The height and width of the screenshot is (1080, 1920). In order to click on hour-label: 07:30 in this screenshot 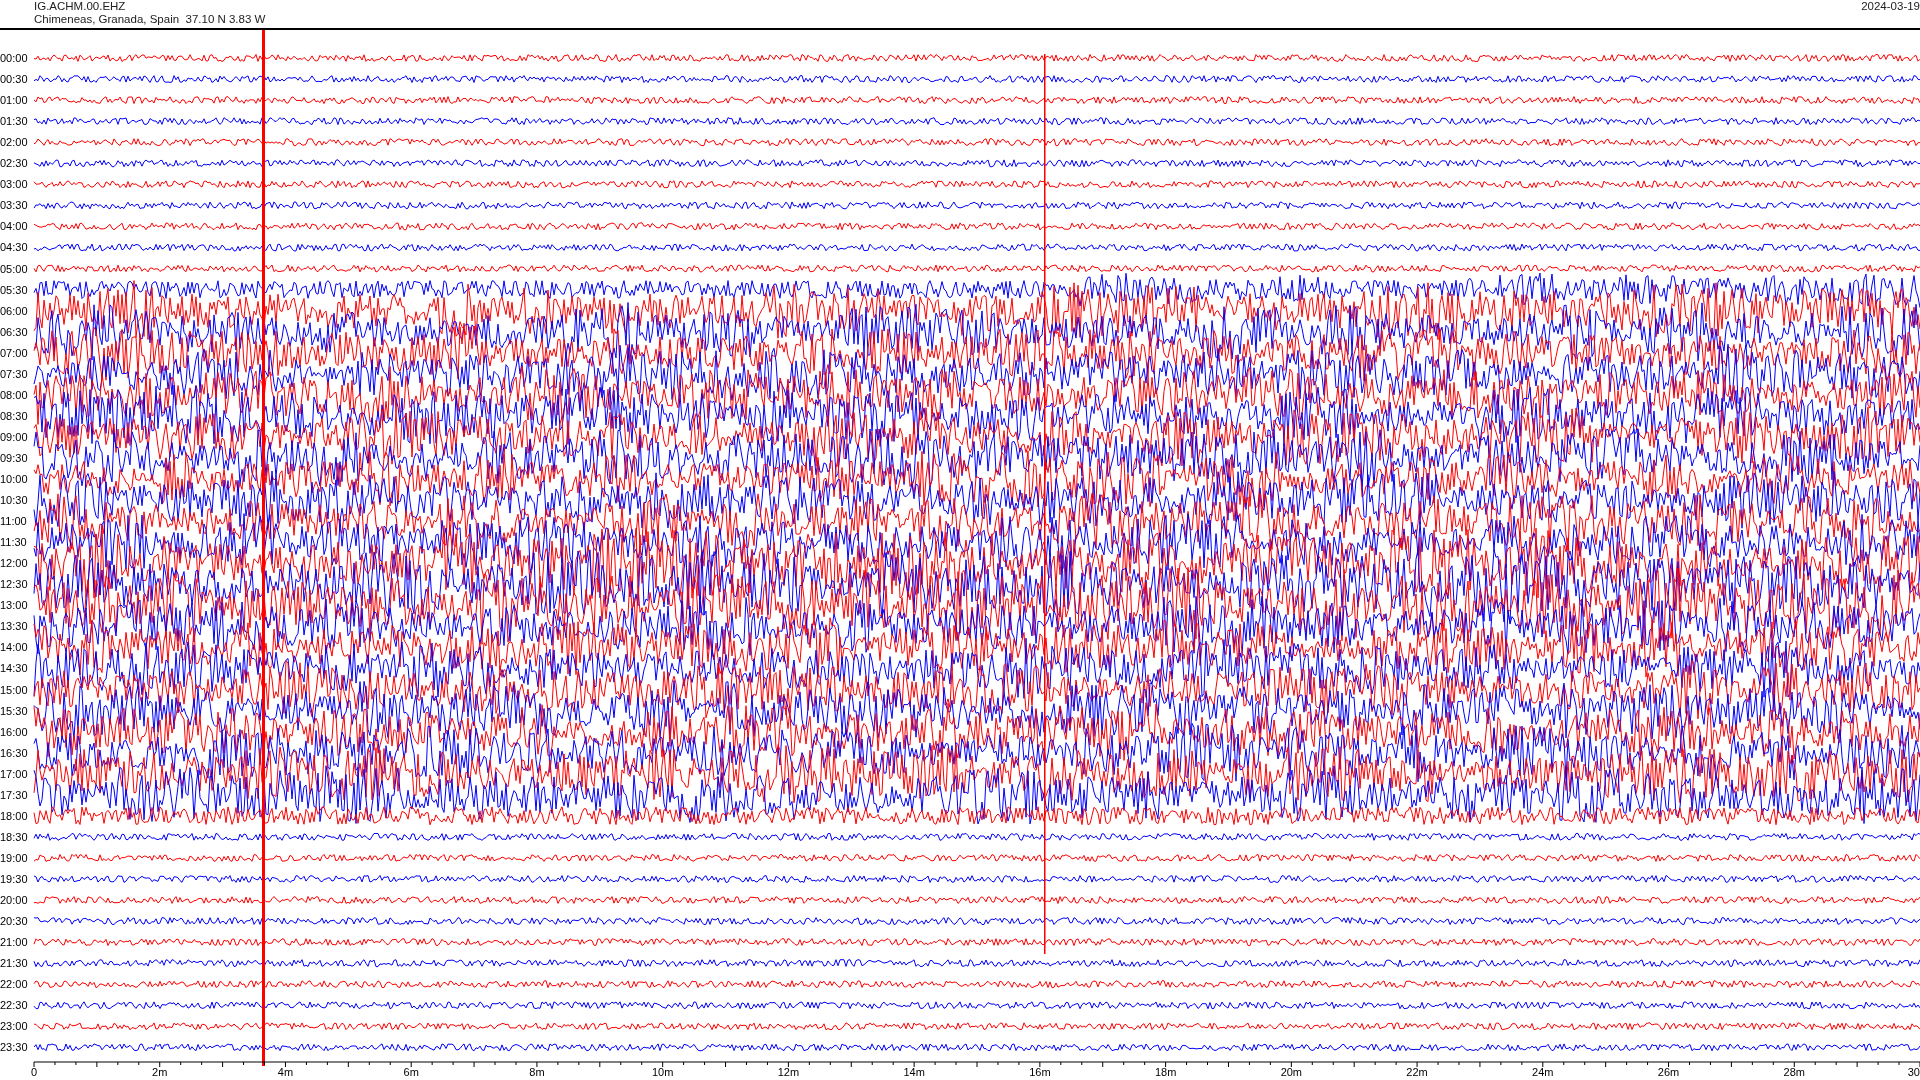, I will do `click(14, 373)`.